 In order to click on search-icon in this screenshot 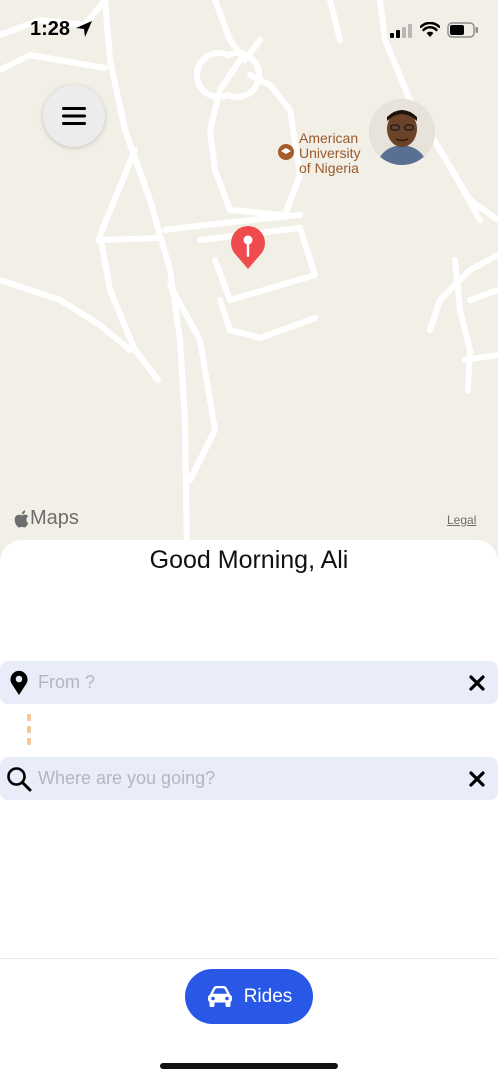, I will do `click(19, 779)`.